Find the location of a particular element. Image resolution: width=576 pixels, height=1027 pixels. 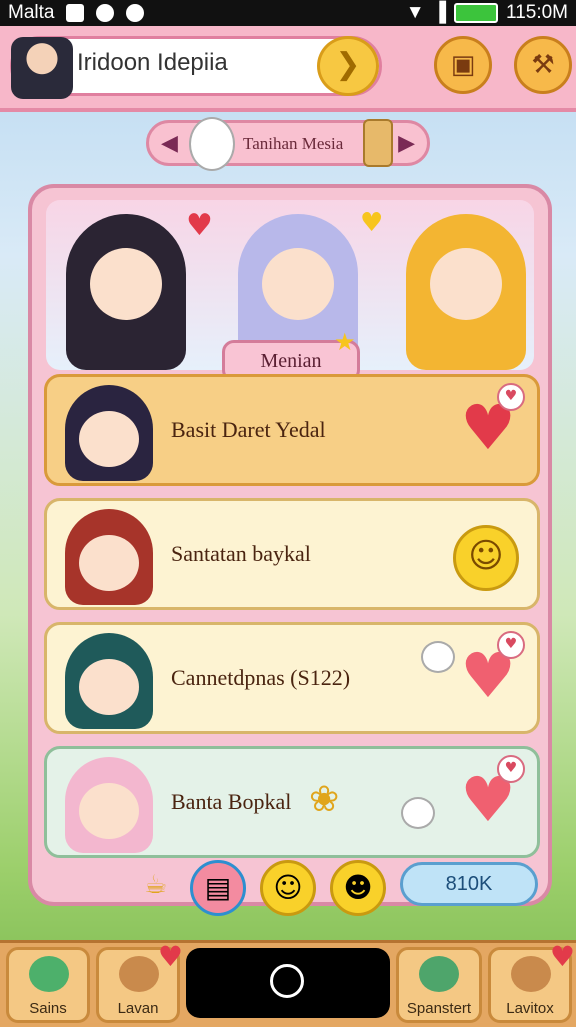

ticket-icon: ▤ is located at coordinates (218, 887).